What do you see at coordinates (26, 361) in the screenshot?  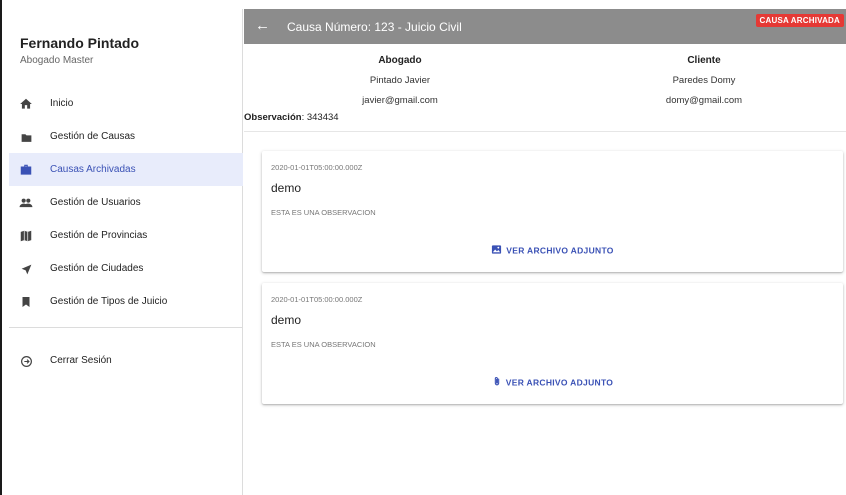 I see `logout-icon` at bounding box center [26, 361].